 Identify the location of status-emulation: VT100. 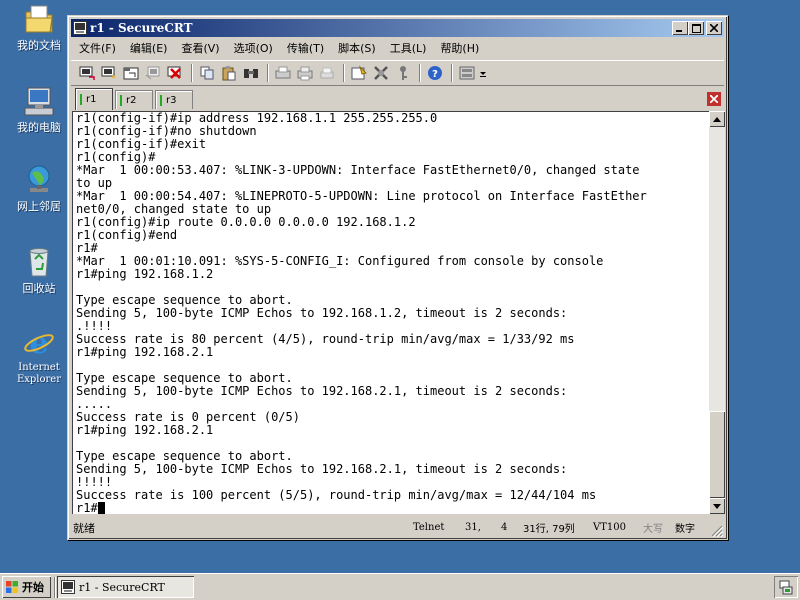
(609, 527).